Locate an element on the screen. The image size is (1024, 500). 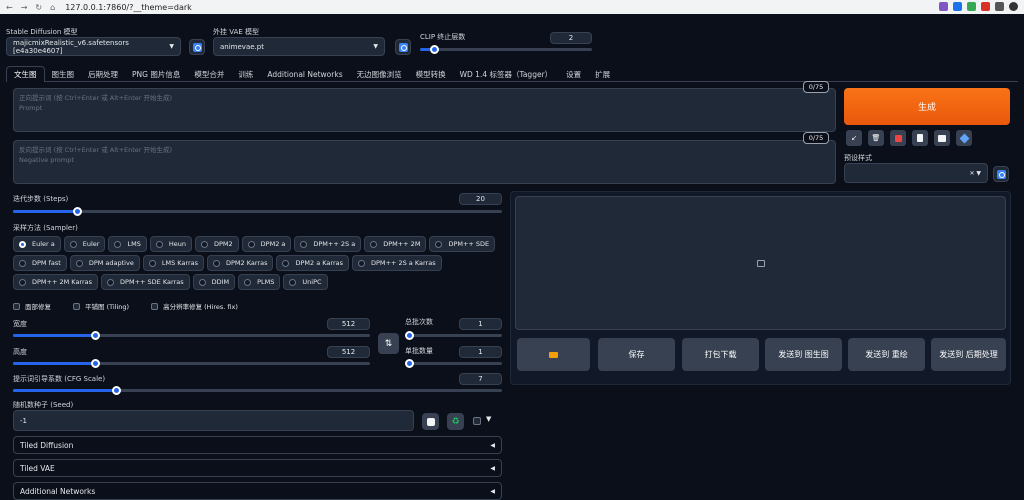
hires-fix-checkbox: 高分辨率修复 (Hires. fix) is located at coordinates (194, 306).